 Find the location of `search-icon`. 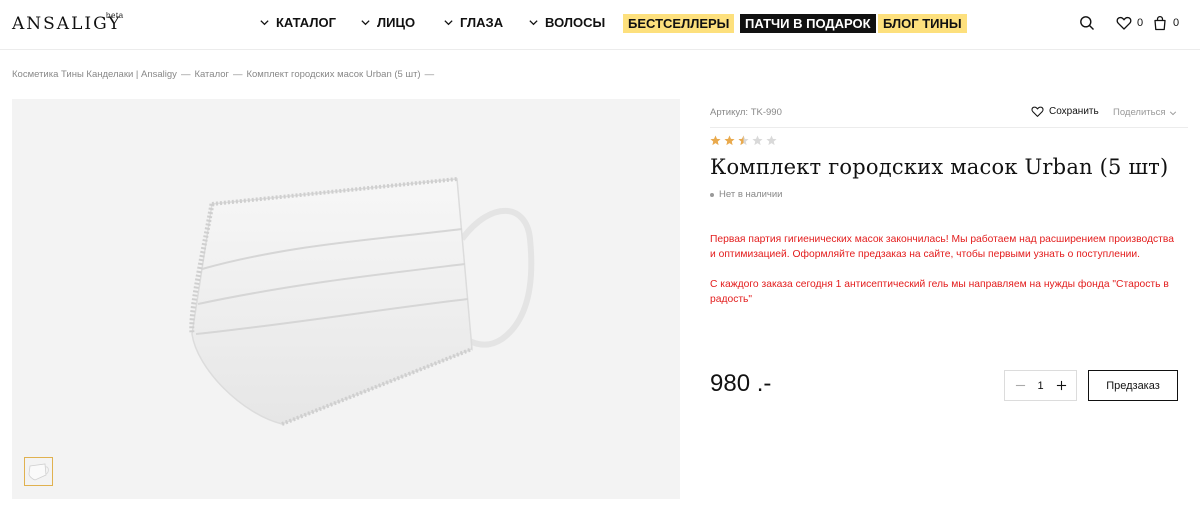

search-icon is located at coordinates (1087, 23).